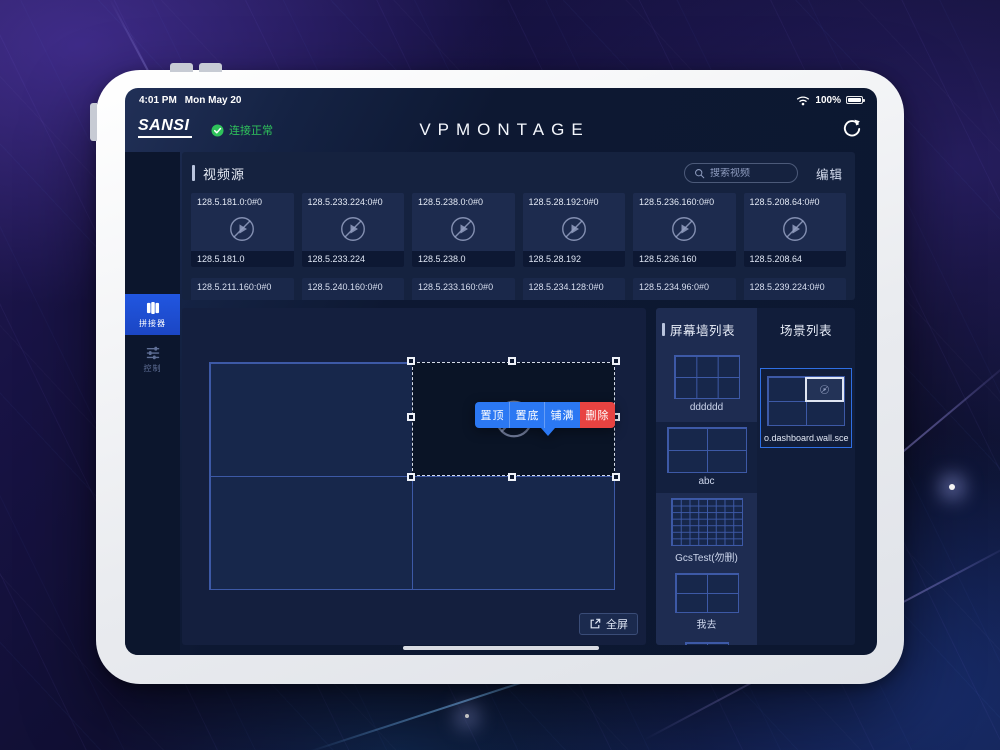 Image resolution: width=1000 pixels, height=750 pixels. Describe the element at coordinates (616, 477) in the screenshot. I see `resize-handle-bottom-right` at that location.